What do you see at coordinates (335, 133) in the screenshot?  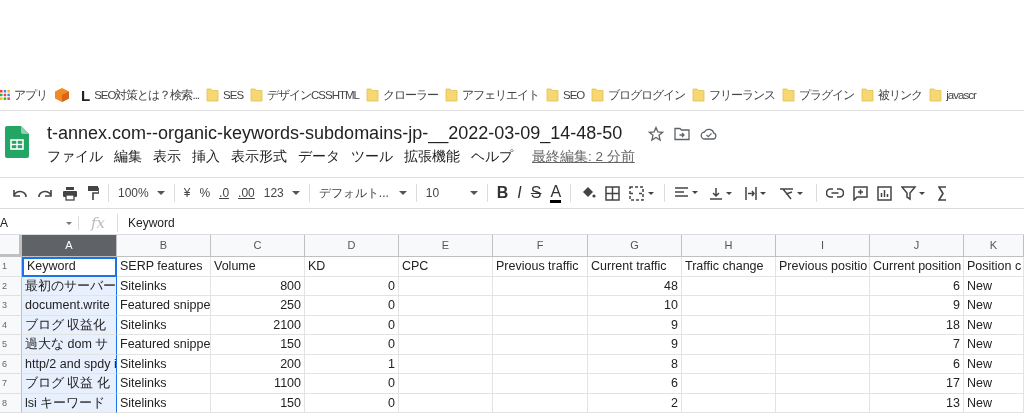 I see `document-title: t-annex.com--organic-keywords-subdomains-jp-__2022-03-09_14-48-50` at bounding box center [335, 133].